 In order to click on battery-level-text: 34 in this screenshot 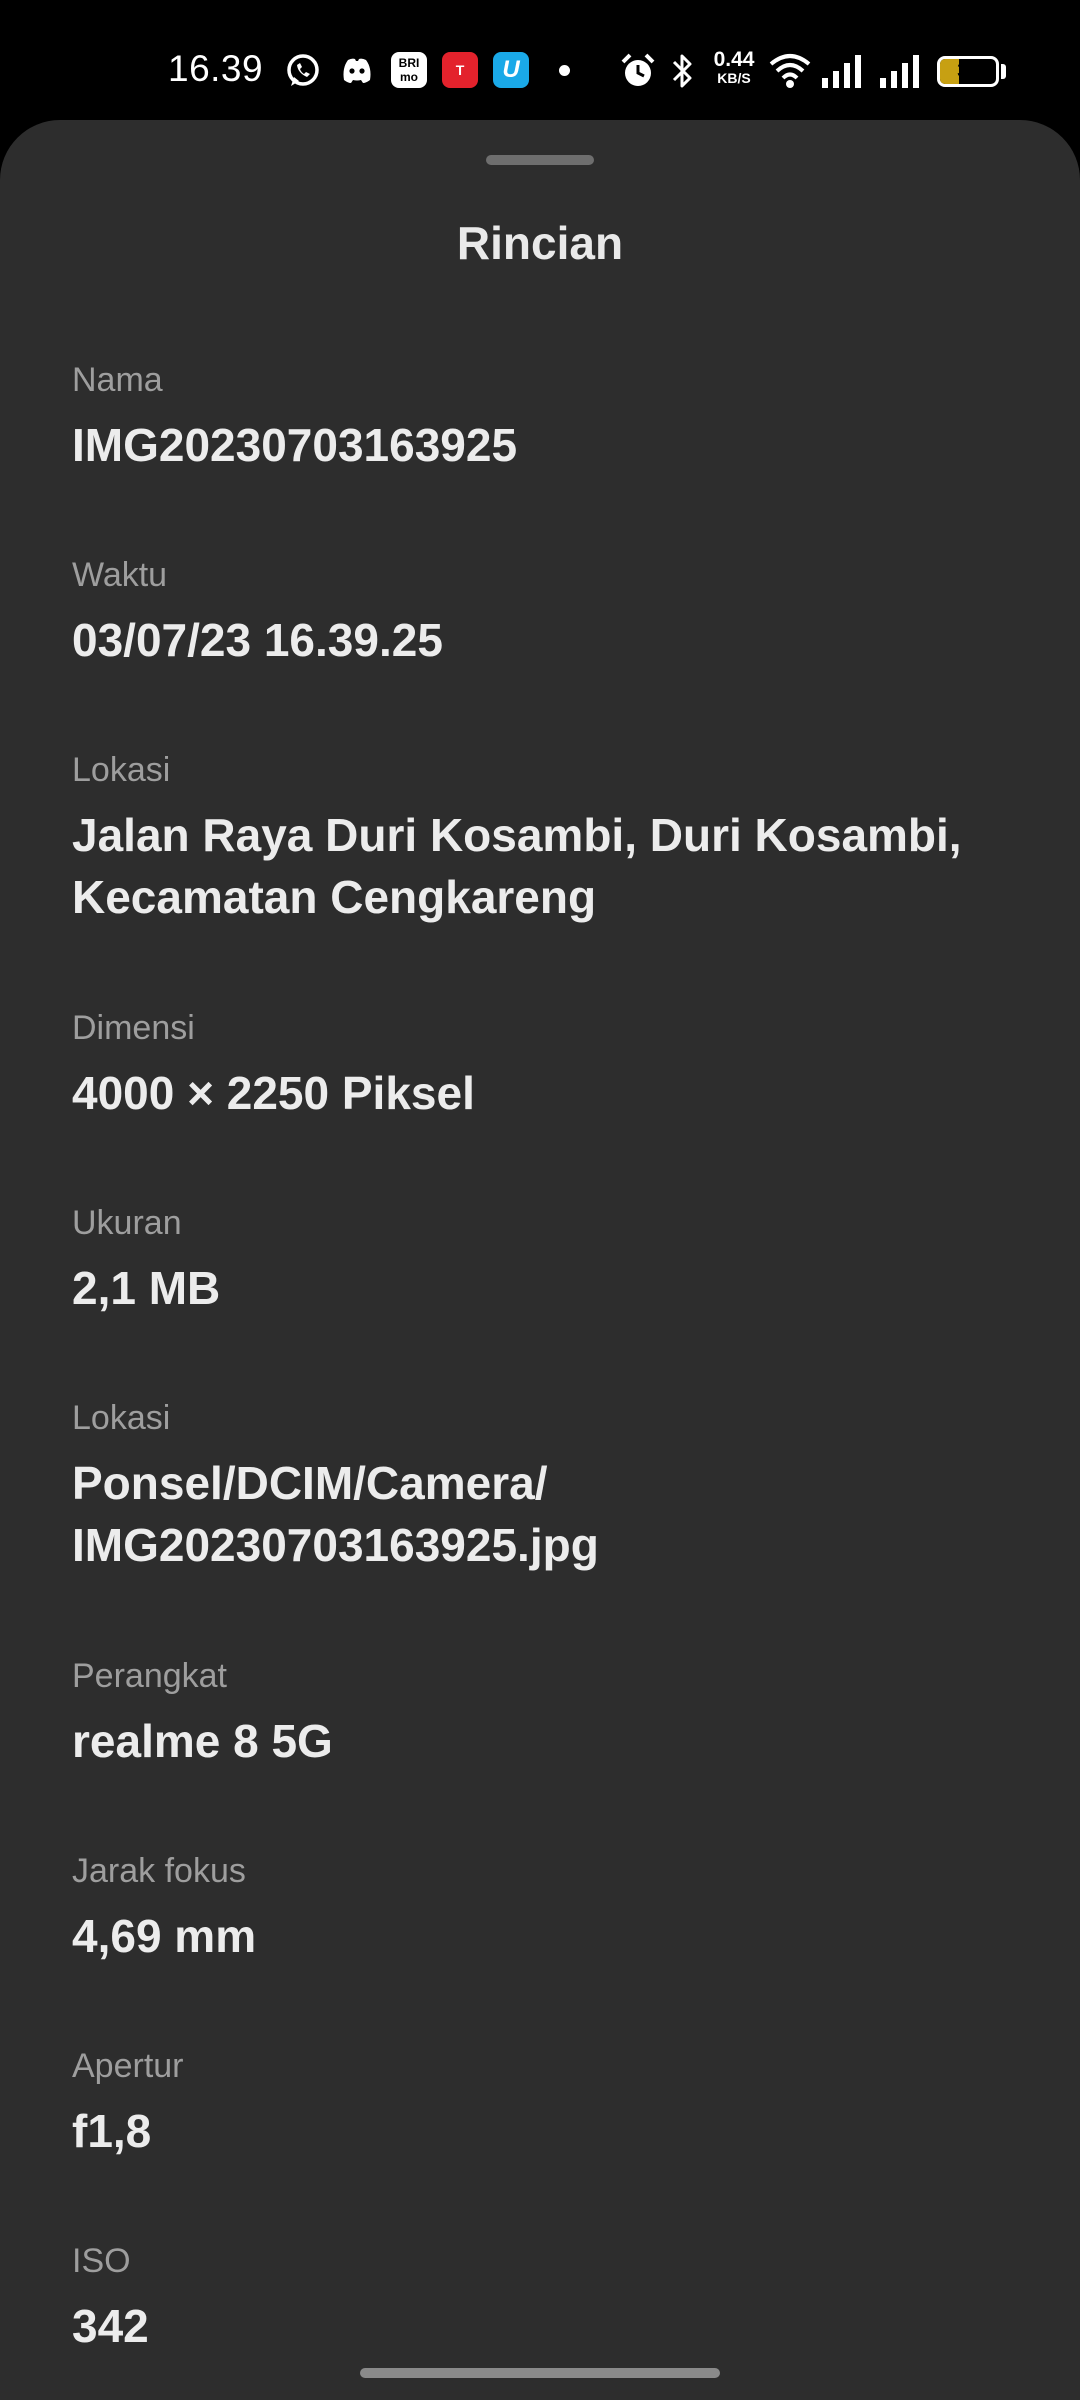, I will do `click(968, 71)`.